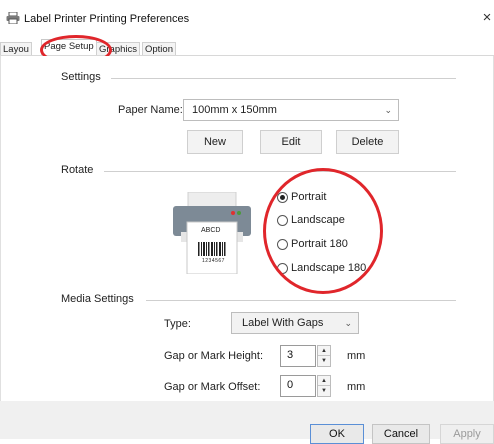 The height and width of the screenshot is (444, 494). Describe the element at coordinates (13, 18) in the screenshot. I see `printer-icon` at that location.